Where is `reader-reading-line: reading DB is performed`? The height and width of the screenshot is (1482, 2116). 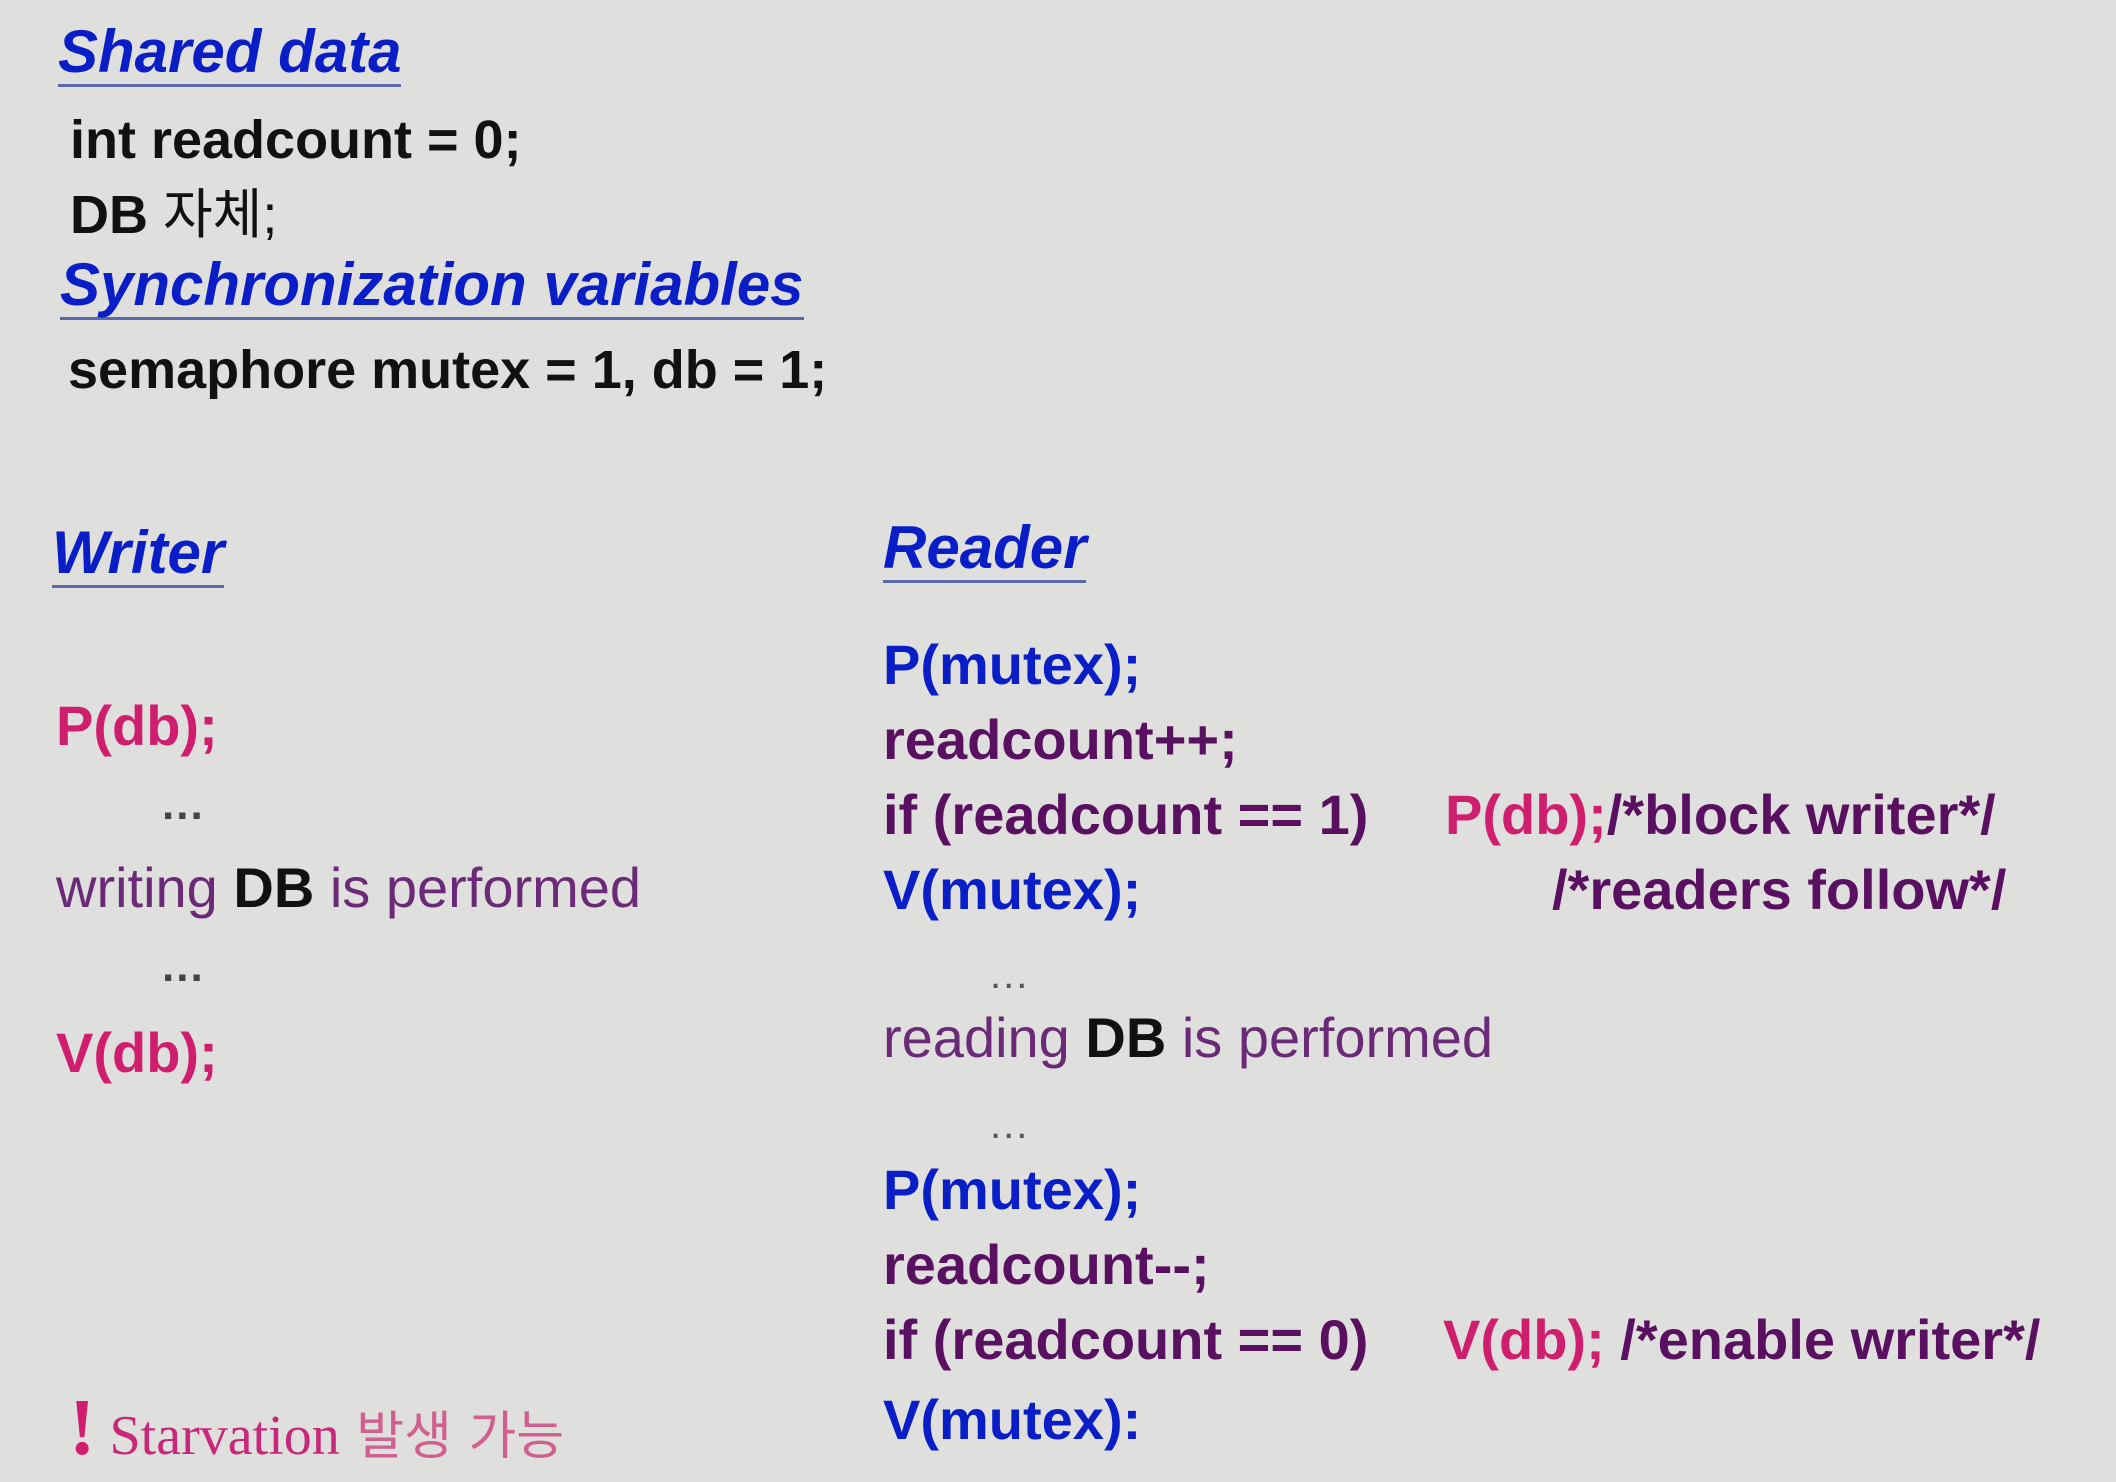
reader-reading-line: reading DB is performed is located at coordinates (1188, 1038).